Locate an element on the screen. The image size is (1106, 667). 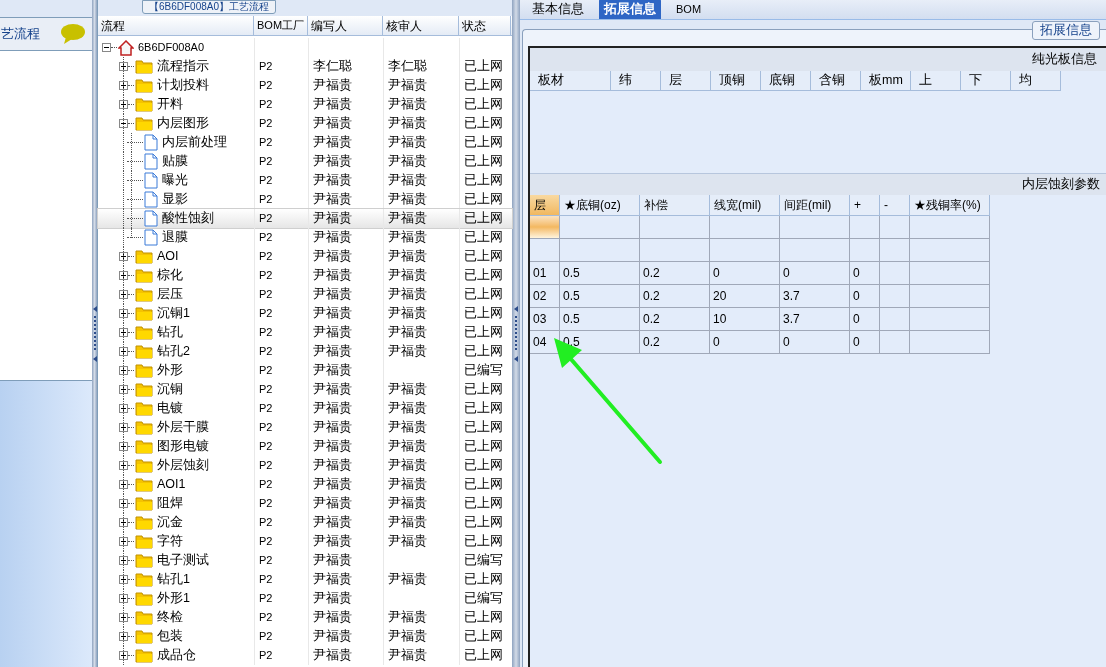
document-icon is located at coordinates (151, 142).